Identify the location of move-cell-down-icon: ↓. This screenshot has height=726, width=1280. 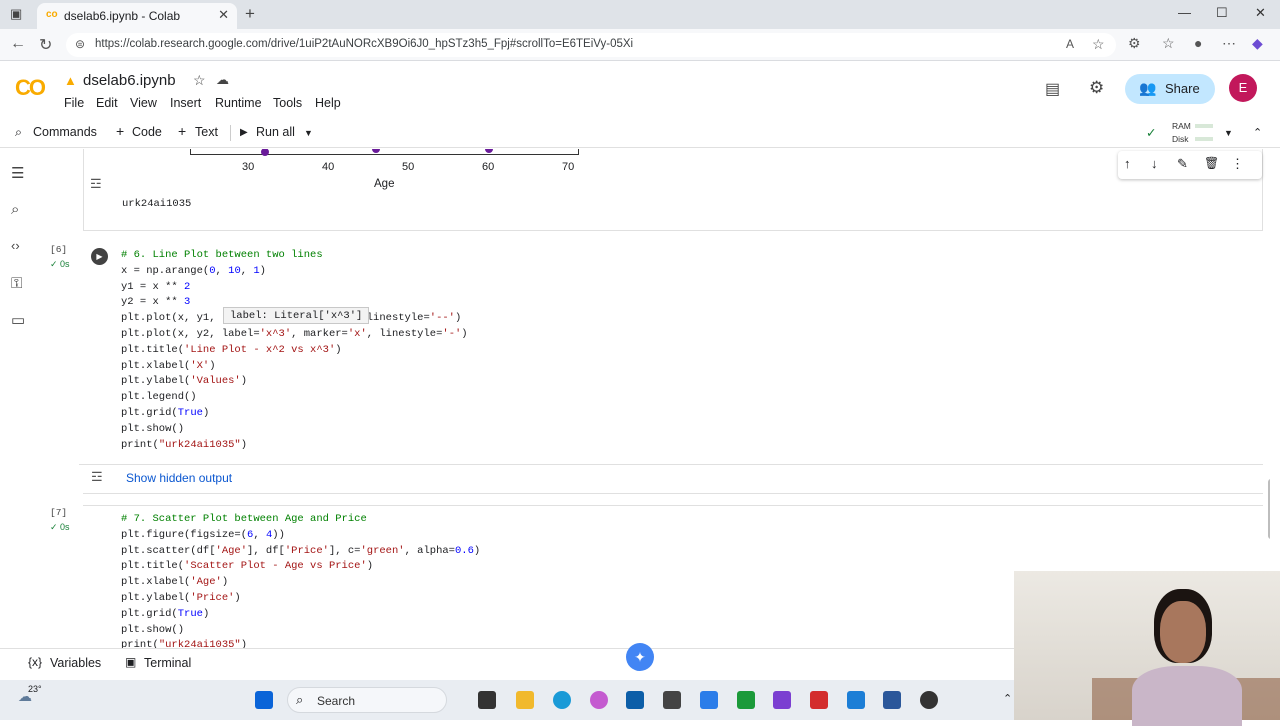
(1154, 163).